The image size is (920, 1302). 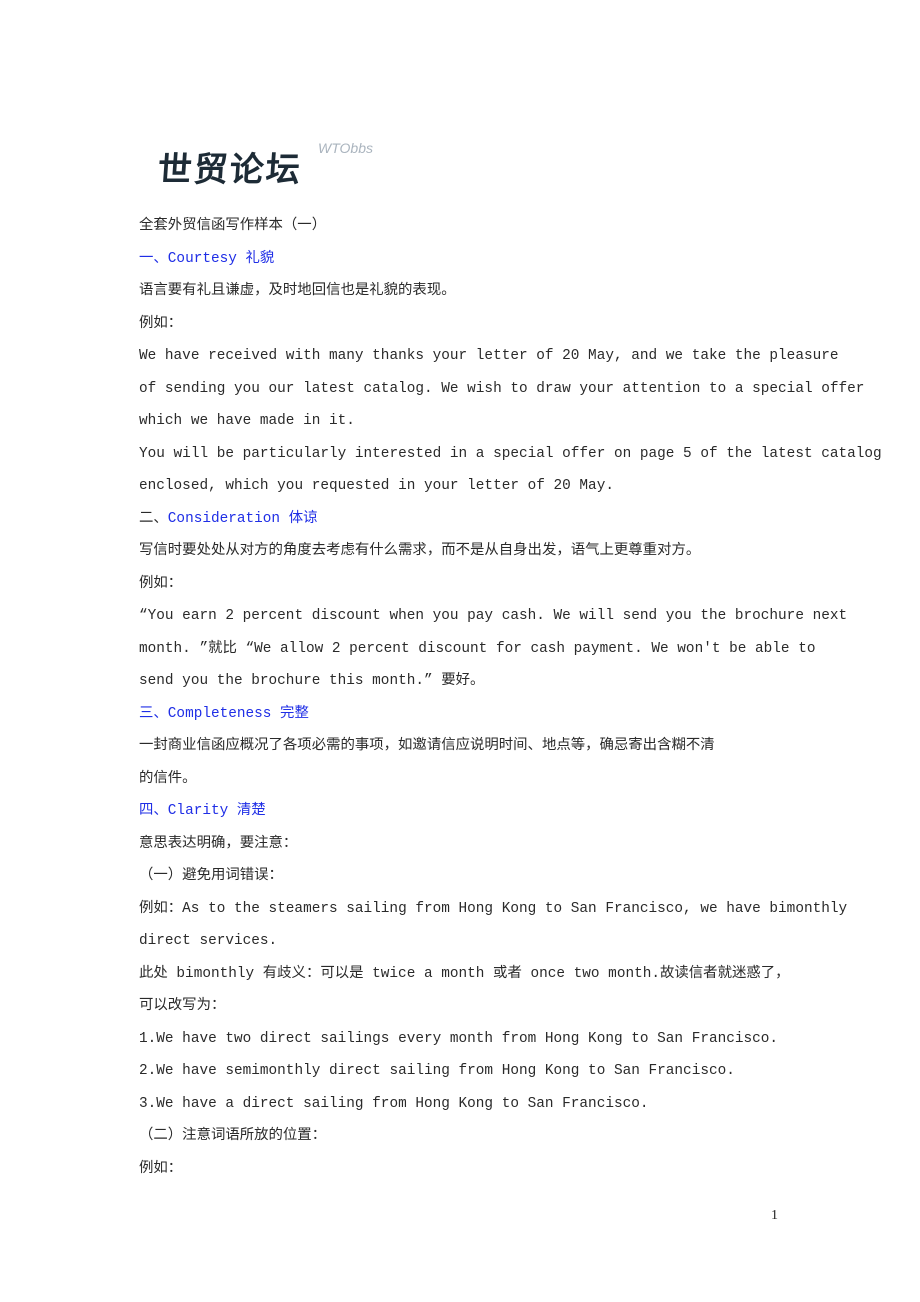 What do you see at coordinates (153, 713) in the screenshot?
I see `section-number: 三、` at bounding box center [153, 713].